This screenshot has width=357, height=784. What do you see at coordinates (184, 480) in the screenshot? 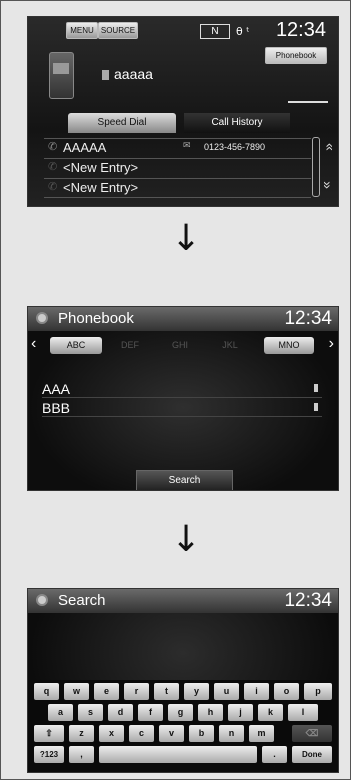
I see `search-button: Search` at bounding box center [184, 480].